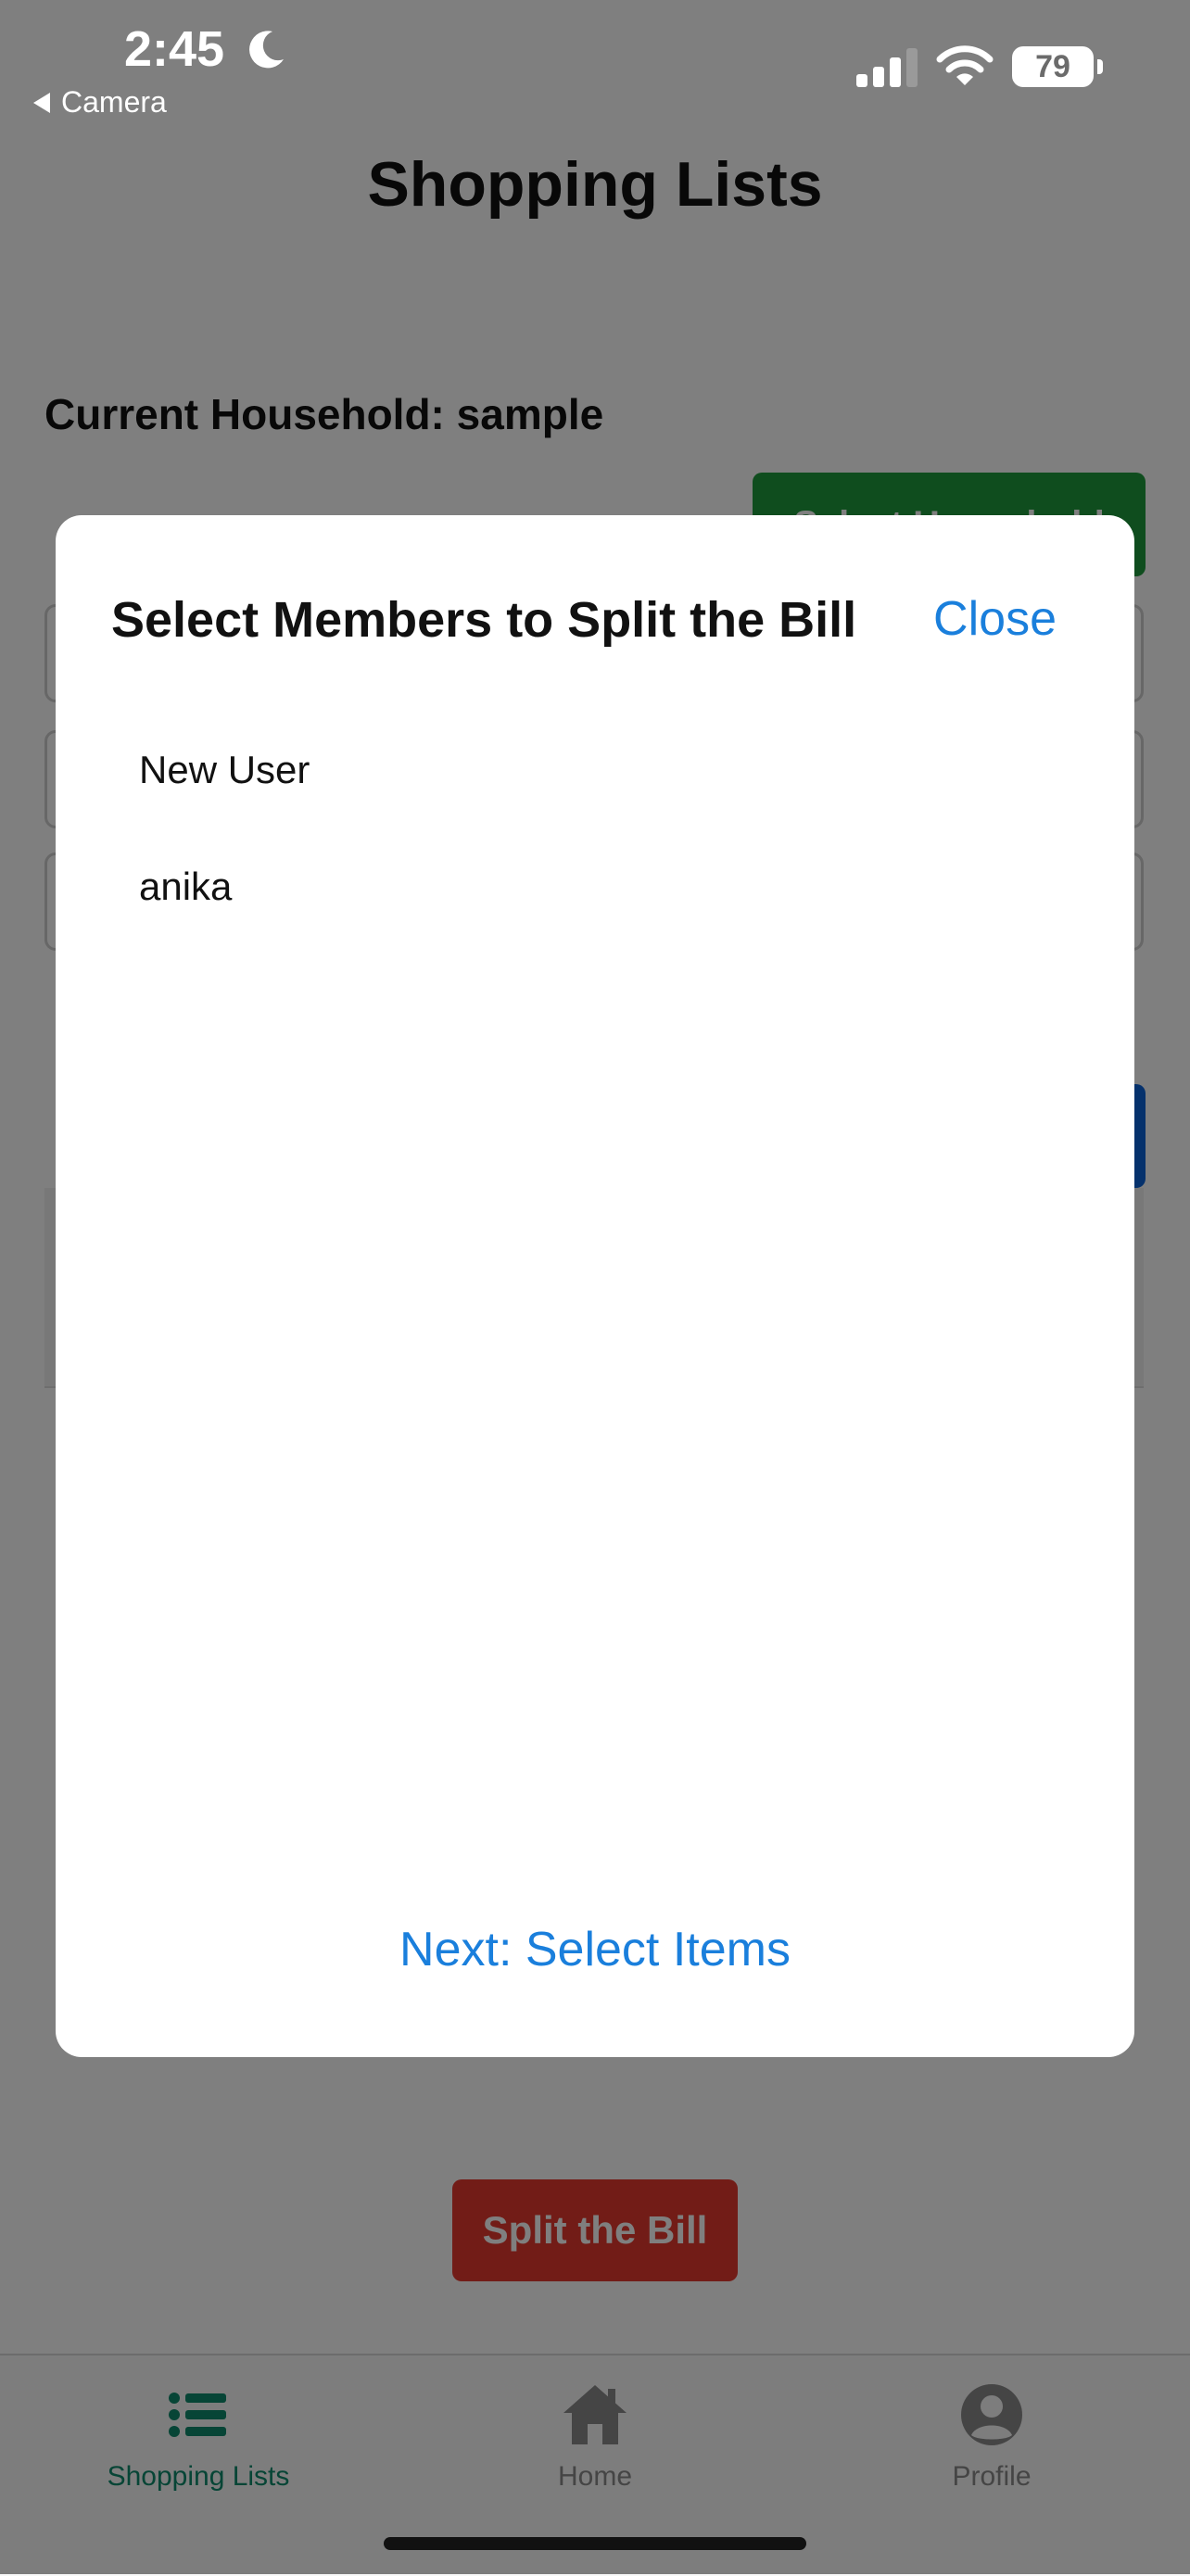 The width and height of the screenshot is (1190, 2576). Describe the element at coordinates (595, 1949) in the screenshot. I see `next-select-items-button: Next: Select Items` at that location.